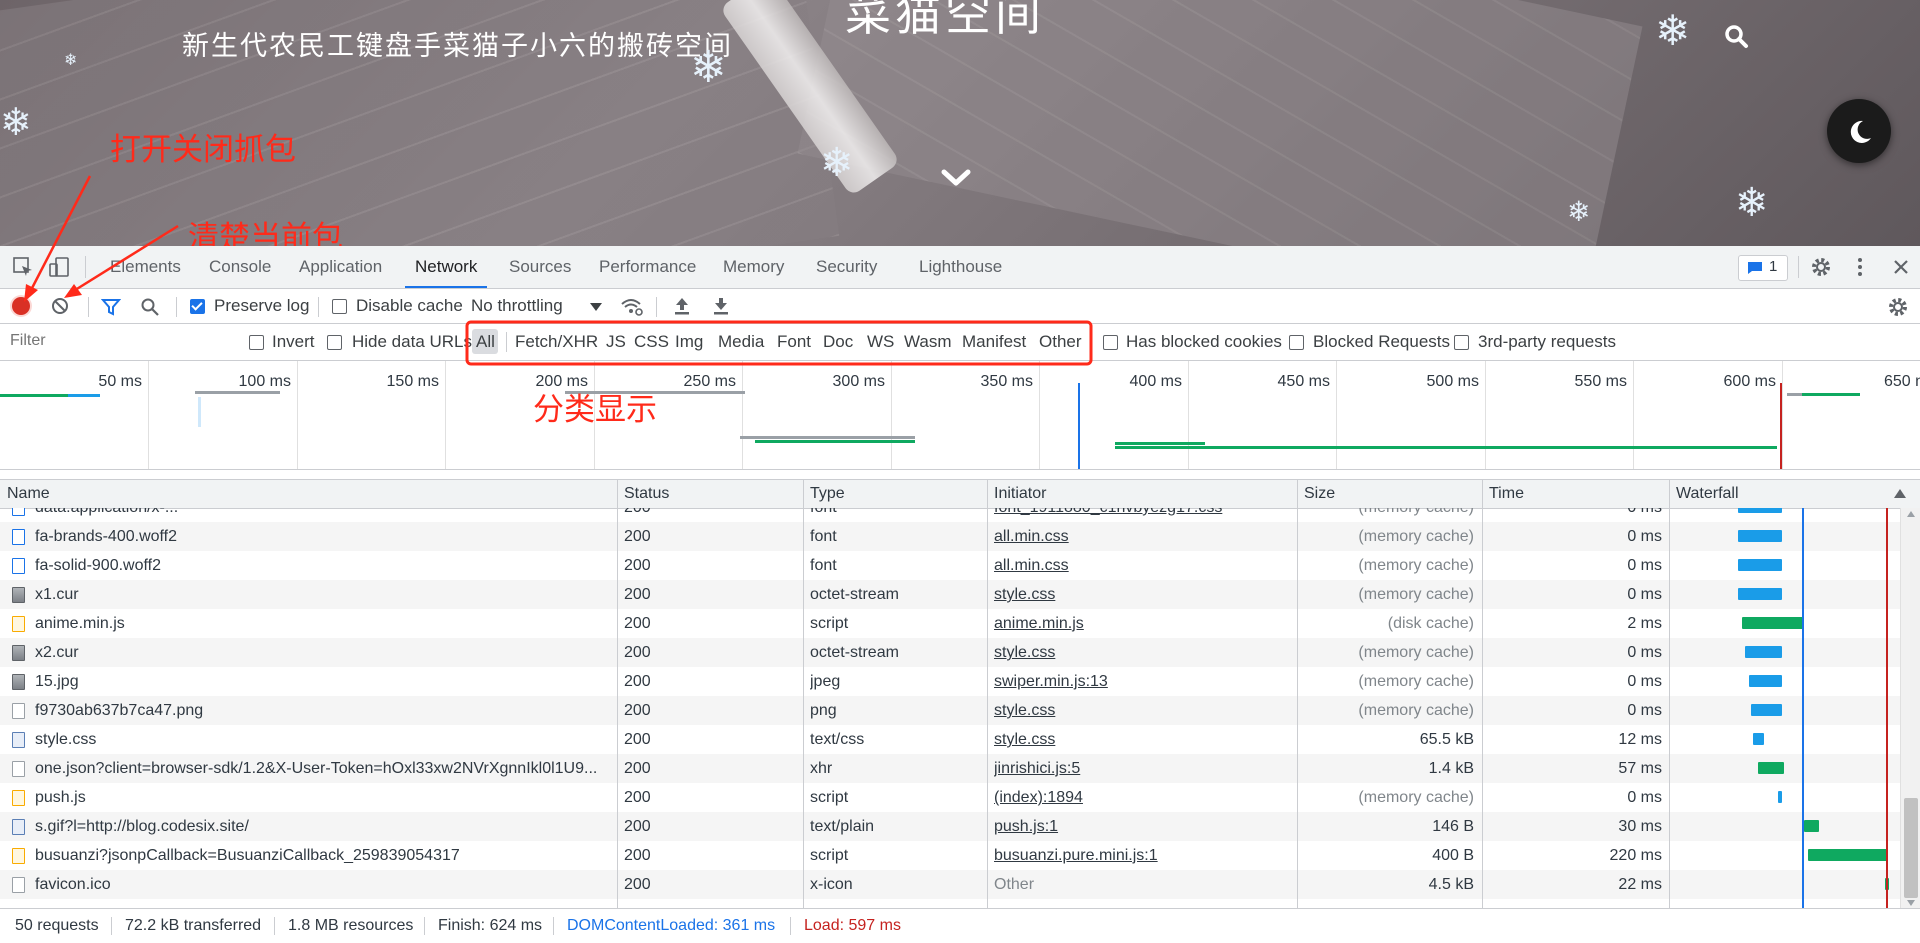 The height and width of the screenshot is (943, 1920). What do you see at coordinates (846, 267) in the screenshot?
I see `tab-security: Security` at bounding box center [846, 267].